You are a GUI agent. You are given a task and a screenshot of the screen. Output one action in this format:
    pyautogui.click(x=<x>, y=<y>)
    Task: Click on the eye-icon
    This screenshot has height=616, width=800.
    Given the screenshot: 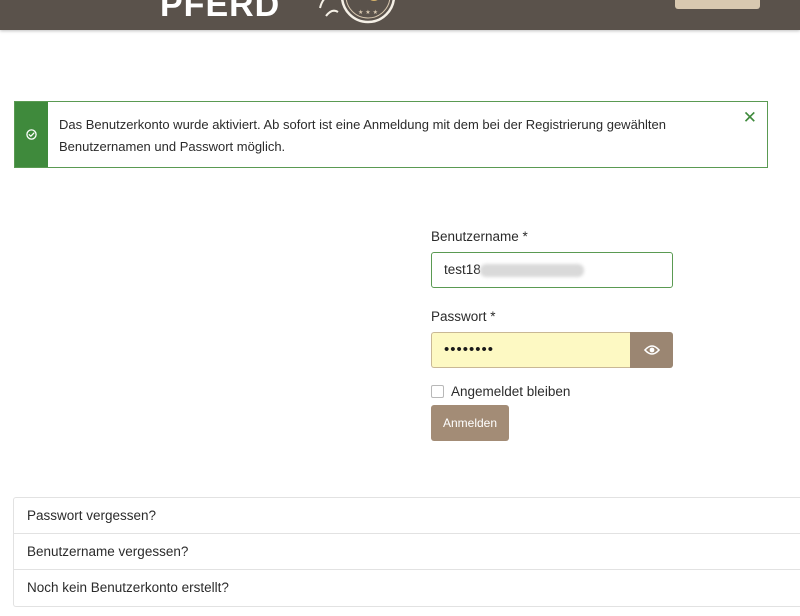 What is the action you would take?
    pyautogui.click(x=651, y=350)
    